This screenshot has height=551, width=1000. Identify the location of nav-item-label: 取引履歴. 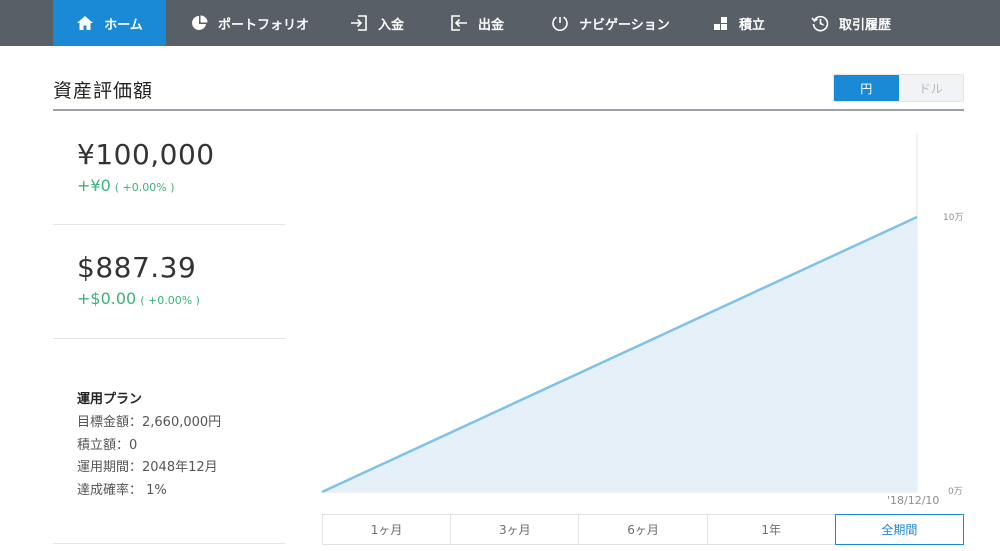
(865, 25).